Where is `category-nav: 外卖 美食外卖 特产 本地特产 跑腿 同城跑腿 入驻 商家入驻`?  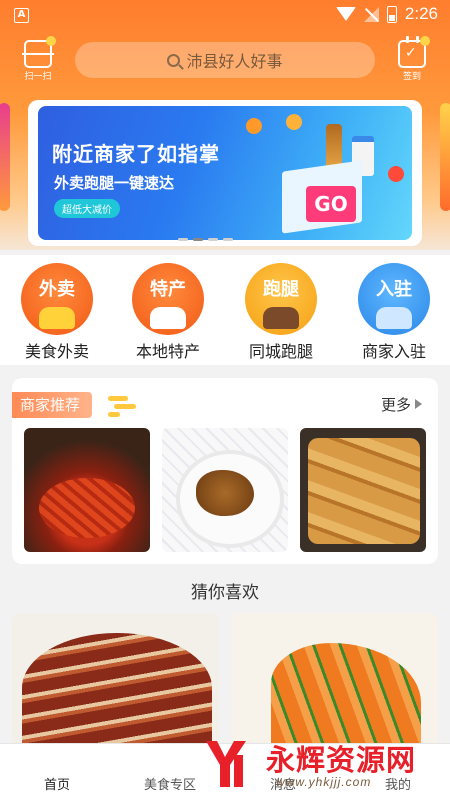 category-nav: 外卖 美食外卖 特产 本地特产 跑腿 同城跑腿 入驻 商家入驻 is located at coordinates (225, 310).